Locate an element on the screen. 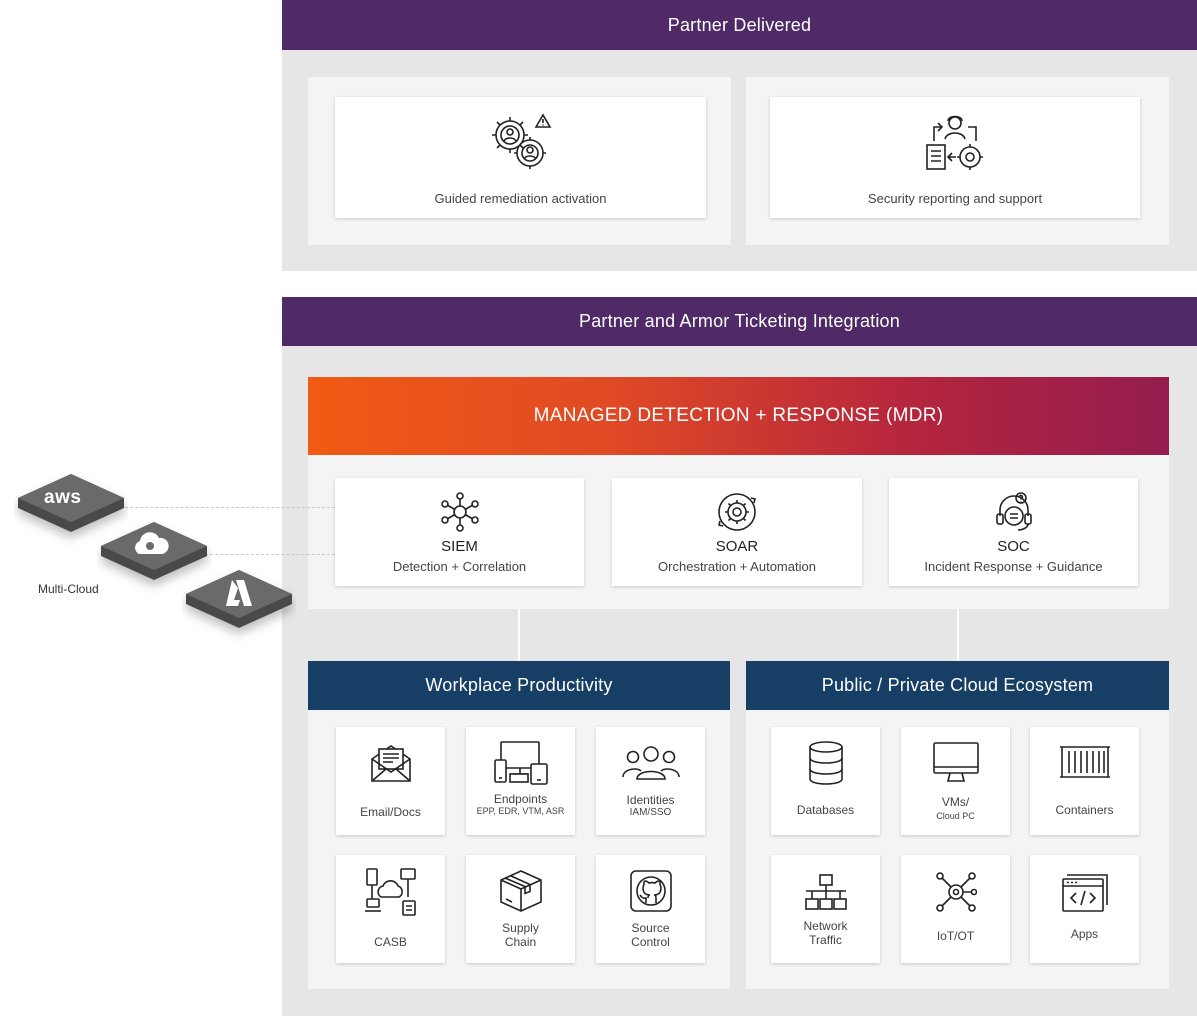 The image size is (1197, 1016). security-reporting-label: Security reporting and support is located at coordinates (955, 198).